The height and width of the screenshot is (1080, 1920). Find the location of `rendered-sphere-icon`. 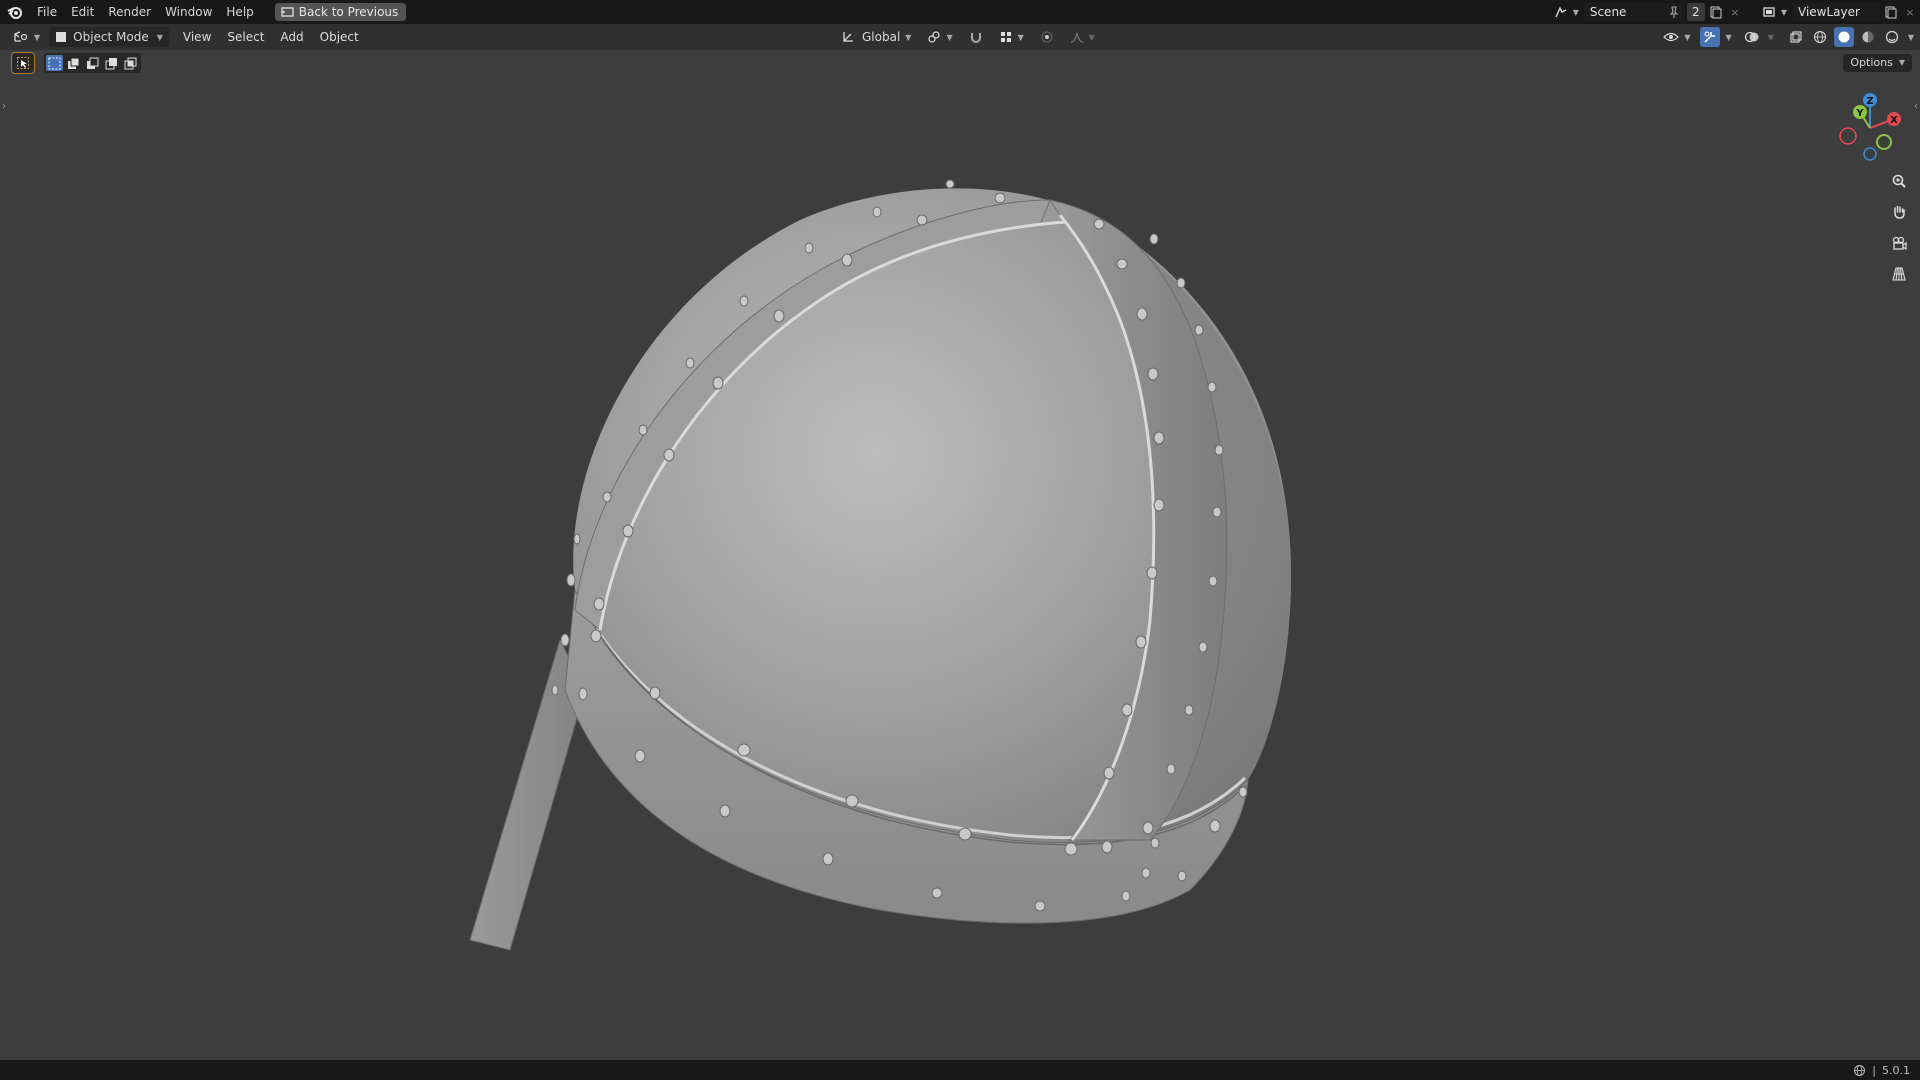

rendered-sphere-icon is located at coordinates (1891, 37).